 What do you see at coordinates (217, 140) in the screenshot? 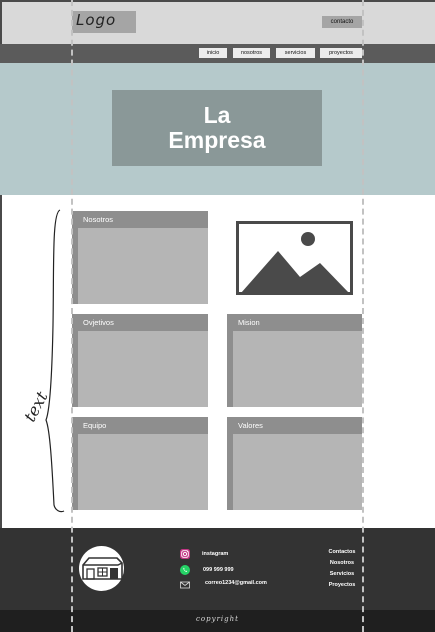
I see `hero-title-line2: Empresa` at bounding box center [217, 140].